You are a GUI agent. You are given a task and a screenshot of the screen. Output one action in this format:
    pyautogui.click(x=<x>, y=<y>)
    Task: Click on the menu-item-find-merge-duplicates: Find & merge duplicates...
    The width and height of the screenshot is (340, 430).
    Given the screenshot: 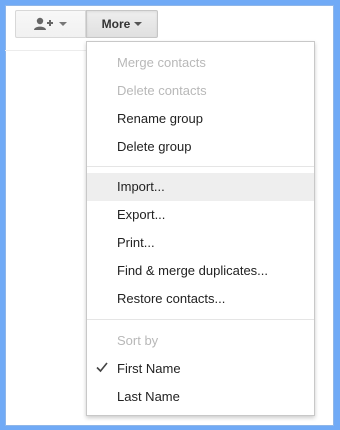 What is the action you would take?
    pyautogui.click(x=200, y=271)
    